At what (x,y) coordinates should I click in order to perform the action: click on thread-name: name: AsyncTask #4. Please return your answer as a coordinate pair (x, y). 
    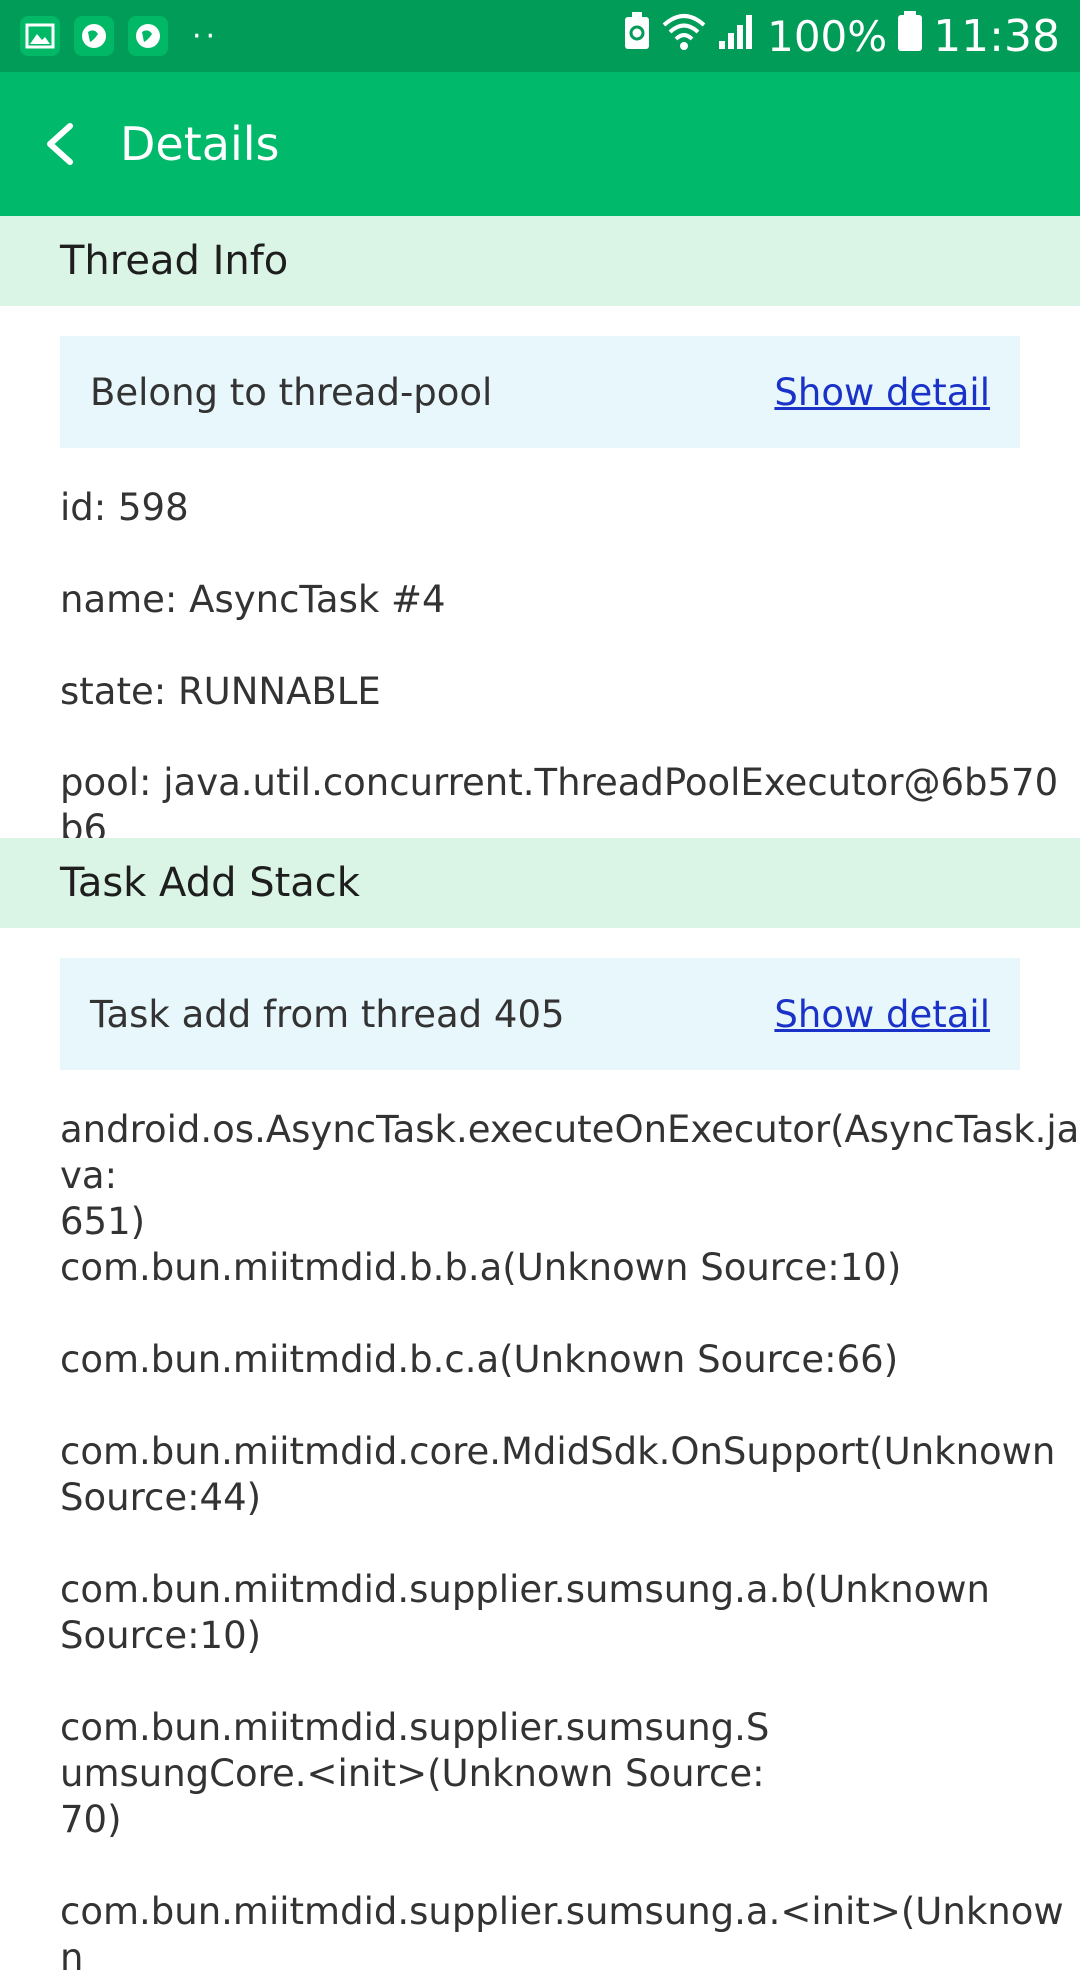
    Looking at the image, I should click on (253, 599).